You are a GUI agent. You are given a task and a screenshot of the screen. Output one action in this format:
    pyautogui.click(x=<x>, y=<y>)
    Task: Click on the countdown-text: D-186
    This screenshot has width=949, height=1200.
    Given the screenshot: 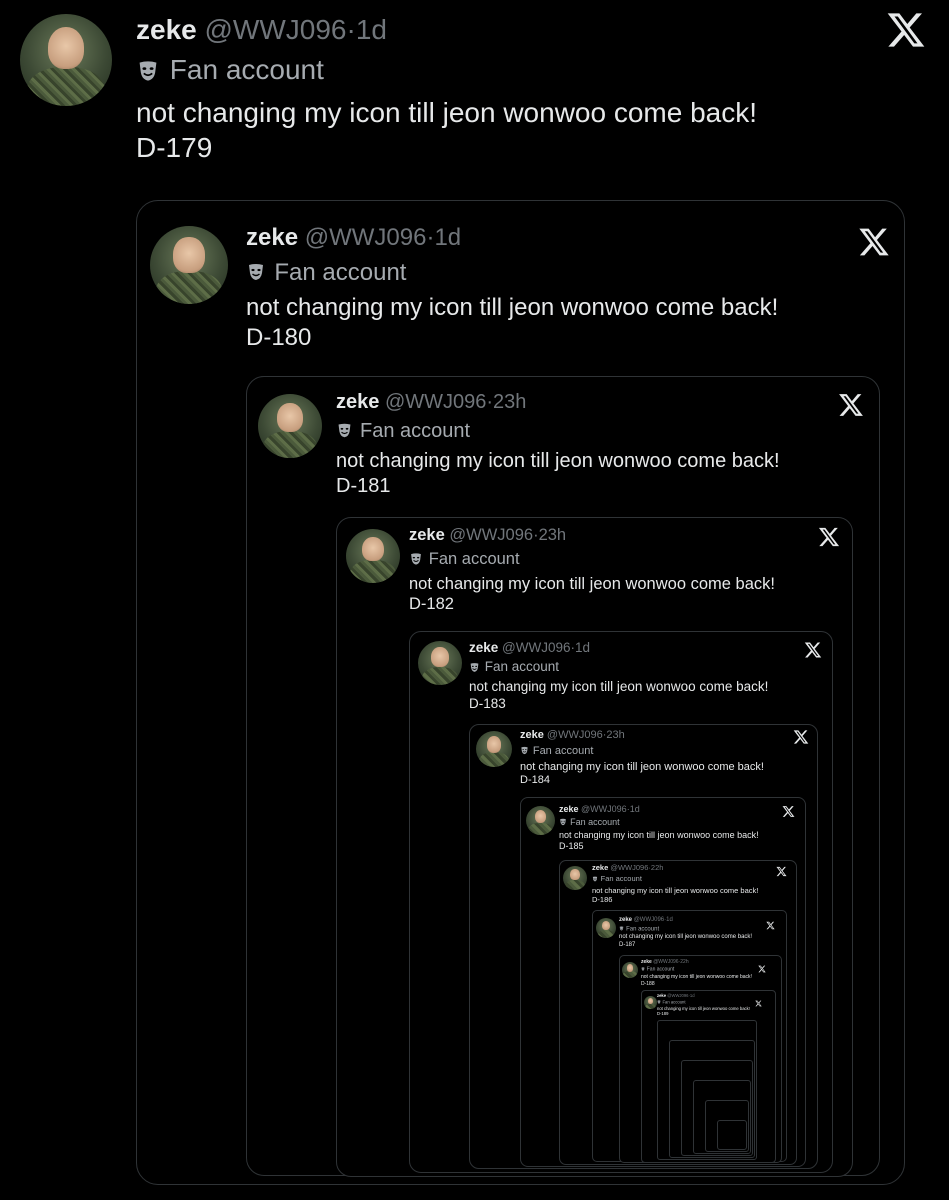 What is the action you would take?
    pyautogui.click(x=602, y=899)
    